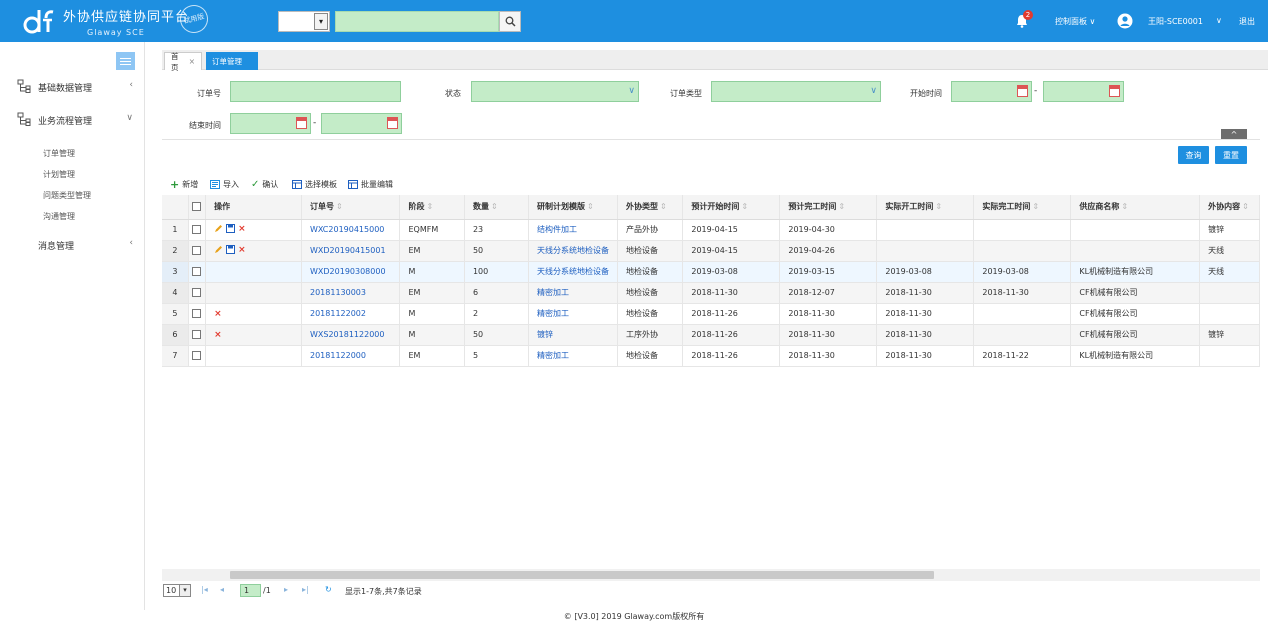 The height and width of the screenshot is (637, 1268). Describe the element at coordinates (1135, 207) in the screenshot. I see `column-header: 供应商名称 ⇕` at that location.